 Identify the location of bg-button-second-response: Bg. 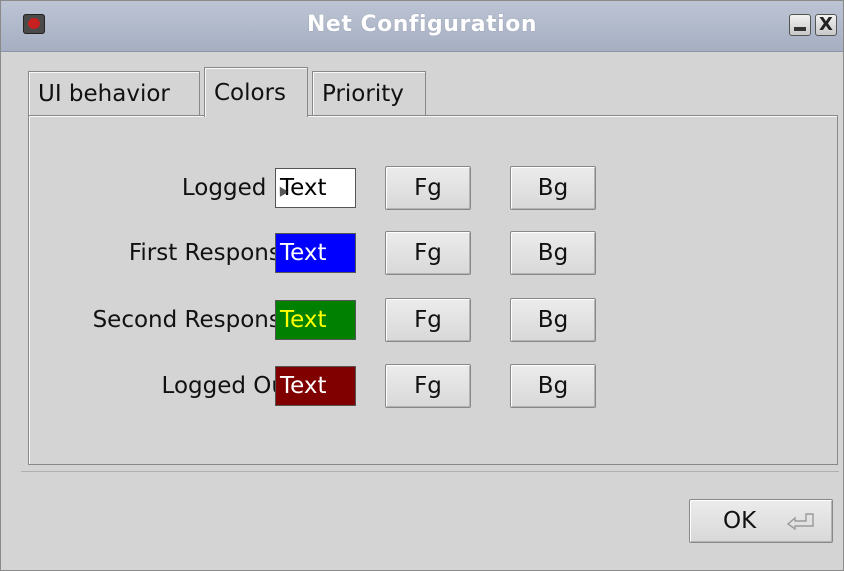
(553, 320).